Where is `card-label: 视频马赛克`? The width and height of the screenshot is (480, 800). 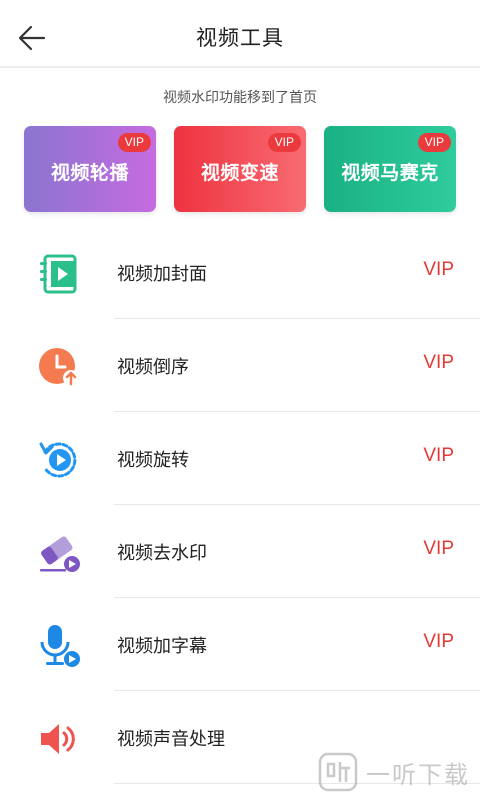 card-label: 视频马赛克 is located at coordinates (390, 173).